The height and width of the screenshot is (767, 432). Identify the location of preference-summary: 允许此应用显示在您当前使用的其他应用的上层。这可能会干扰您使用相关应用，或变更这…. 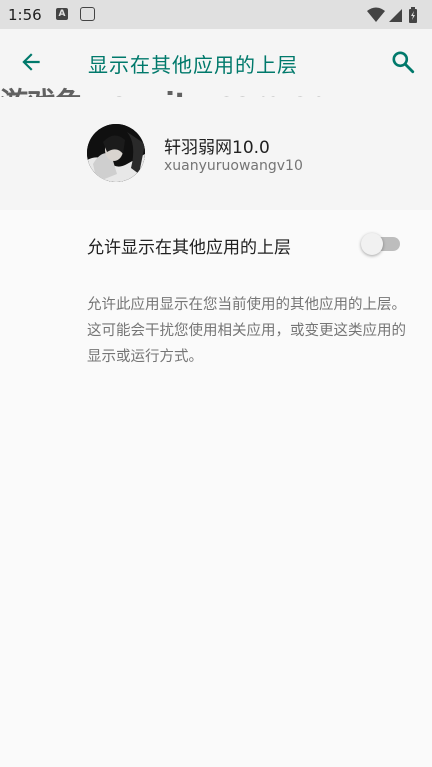
(246, 331).